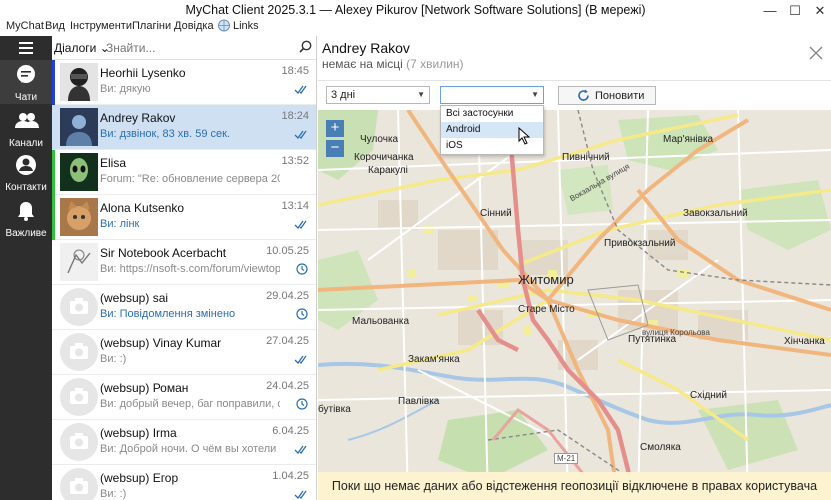 The image size is (831, 500). Describe the element at coordinates (184, 217) in the screenshot. I see `conversation-item: Alona Kutsenko Ви: лінк 13:14` at that location.